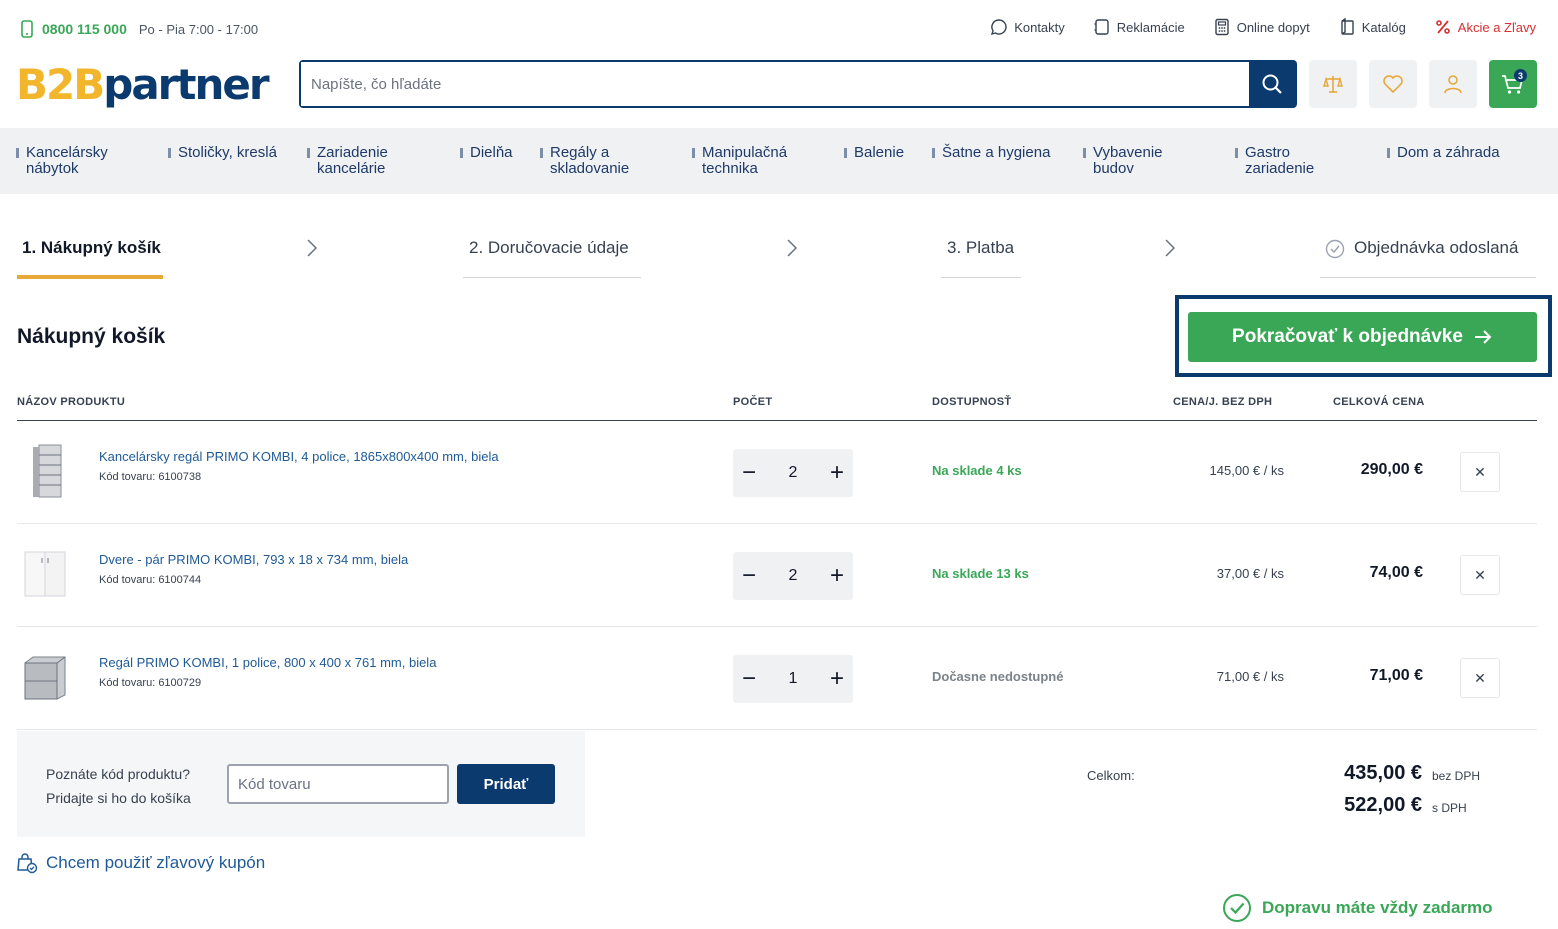 The image size is (1558, 929). I want to click on unit-price: 37,00 € / ks, so click(1250, 573).